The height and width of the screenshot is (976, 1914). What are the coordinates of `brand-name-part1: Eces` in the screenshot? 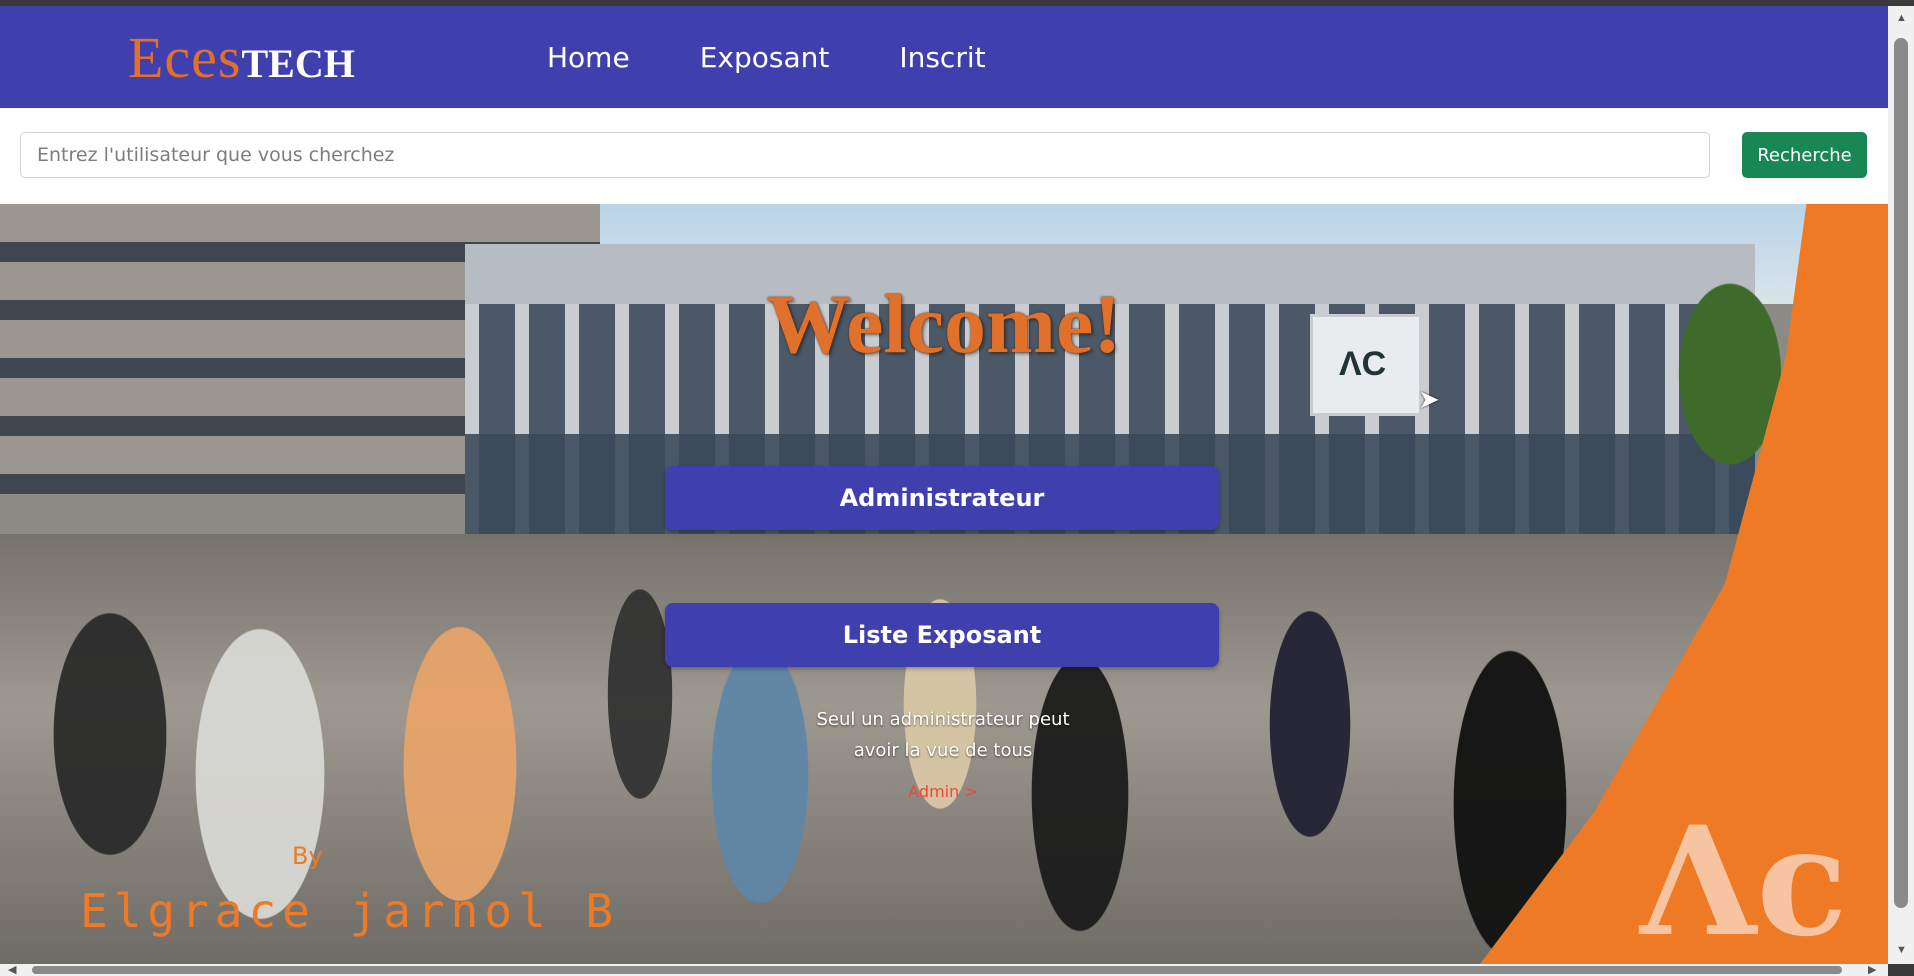 It's located at (185, 57).